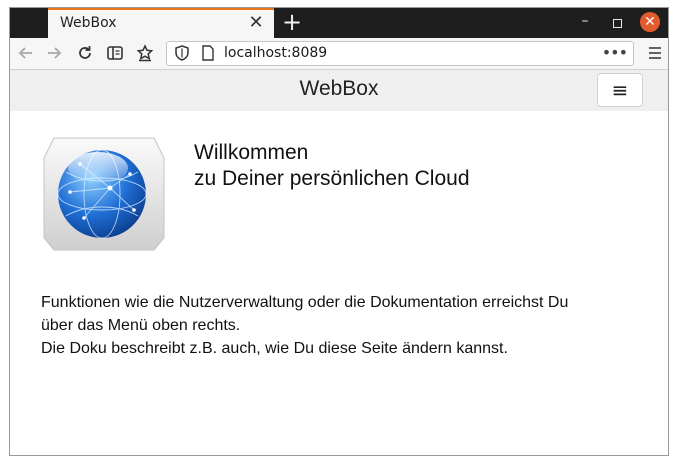  What do you see at coordinates (251, 152) in the screenshot?
I see `welcome-line-1: Willkommen` at bounding box center [251, 152].